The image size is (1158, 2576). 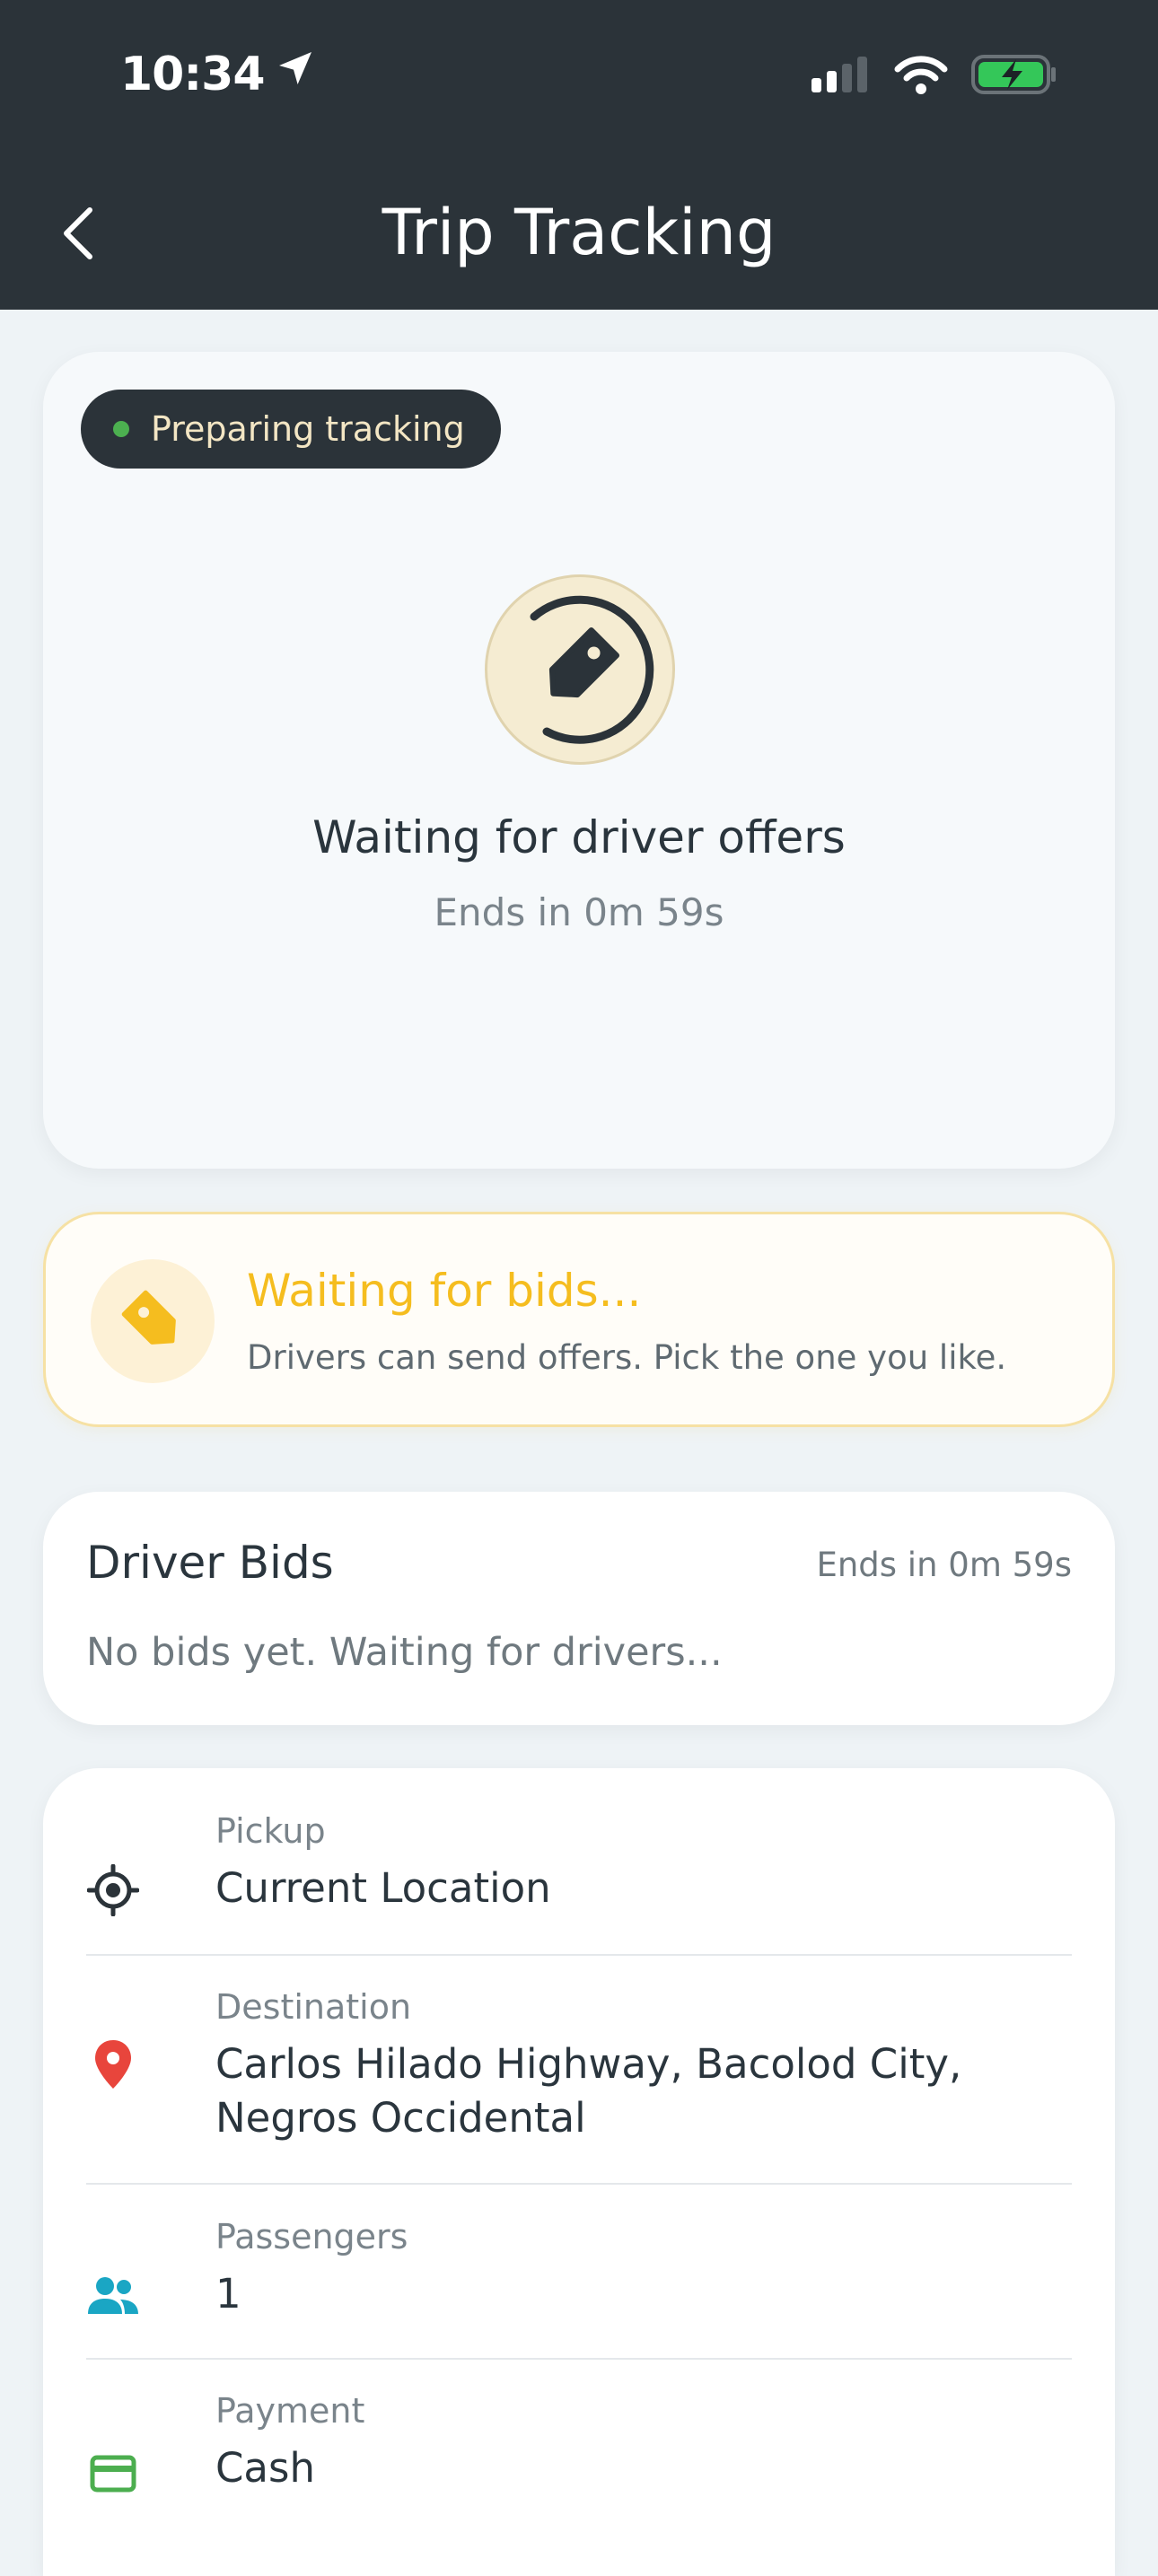 I want to click on tracking-status-text: Preparing tracking, so click(x=308, y=429).